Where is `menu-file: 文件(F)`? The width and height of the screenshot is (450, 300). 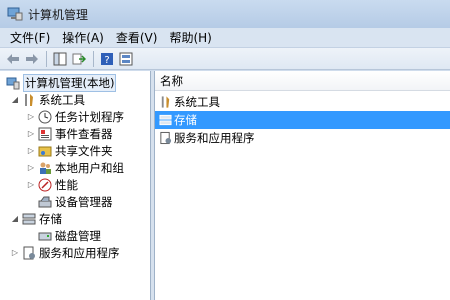
menu-file: 文件(F) is located at coordinates (30, 37).